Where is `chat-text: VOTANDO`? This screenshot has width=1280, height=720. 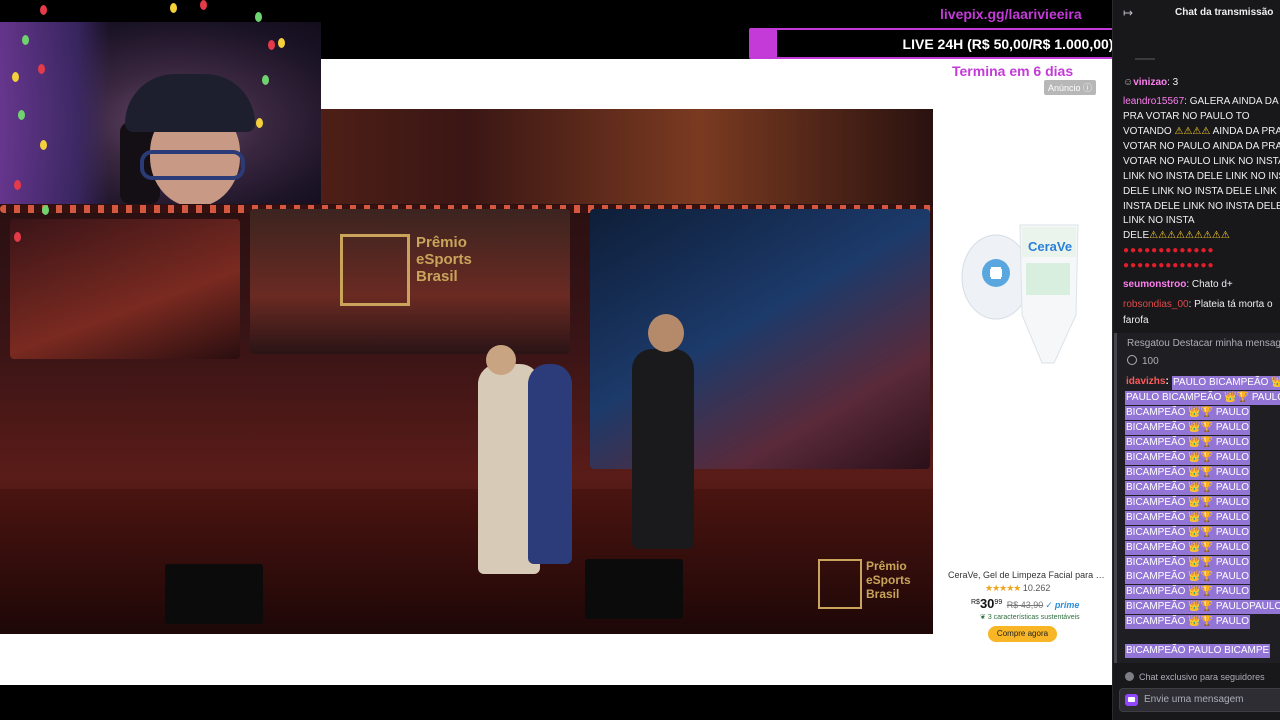 chat-text: VOTANDO is located at coordinates (1147, 131).